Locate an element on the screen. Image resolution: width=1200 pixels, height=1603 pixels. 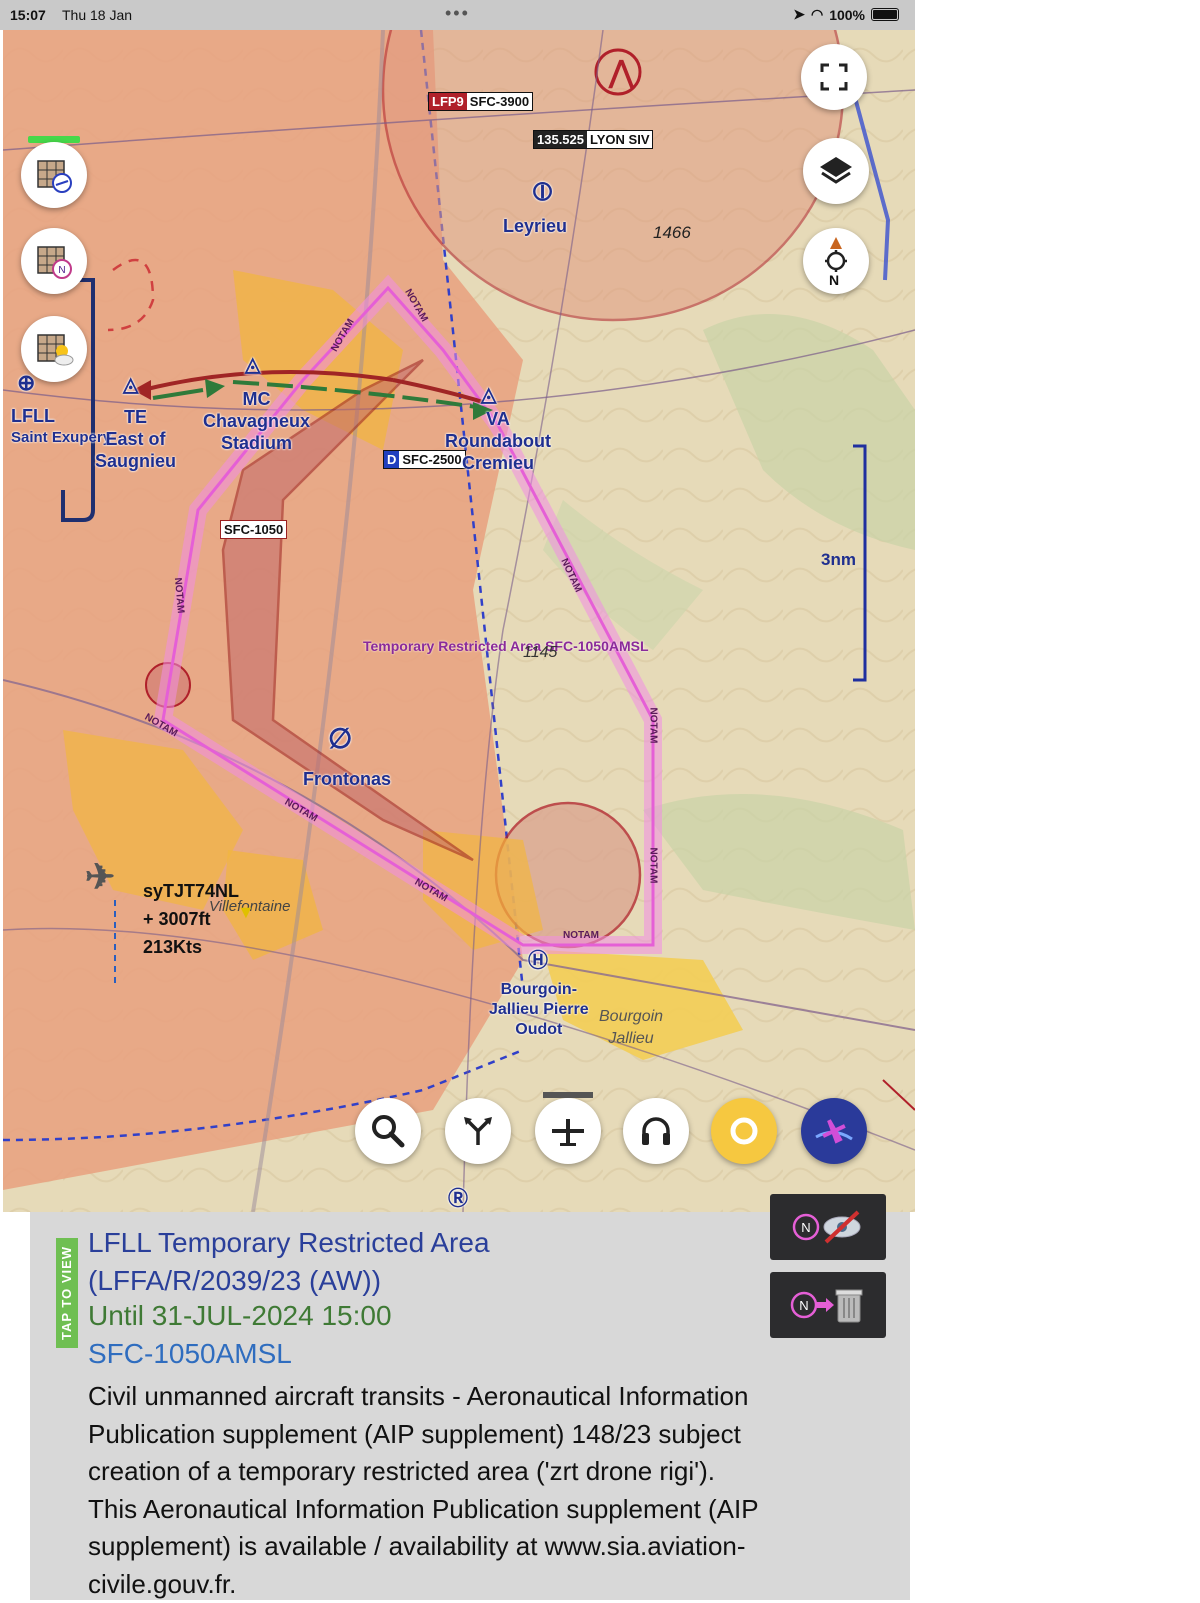
route-fork-icon is located at coordinates (478, 1131).